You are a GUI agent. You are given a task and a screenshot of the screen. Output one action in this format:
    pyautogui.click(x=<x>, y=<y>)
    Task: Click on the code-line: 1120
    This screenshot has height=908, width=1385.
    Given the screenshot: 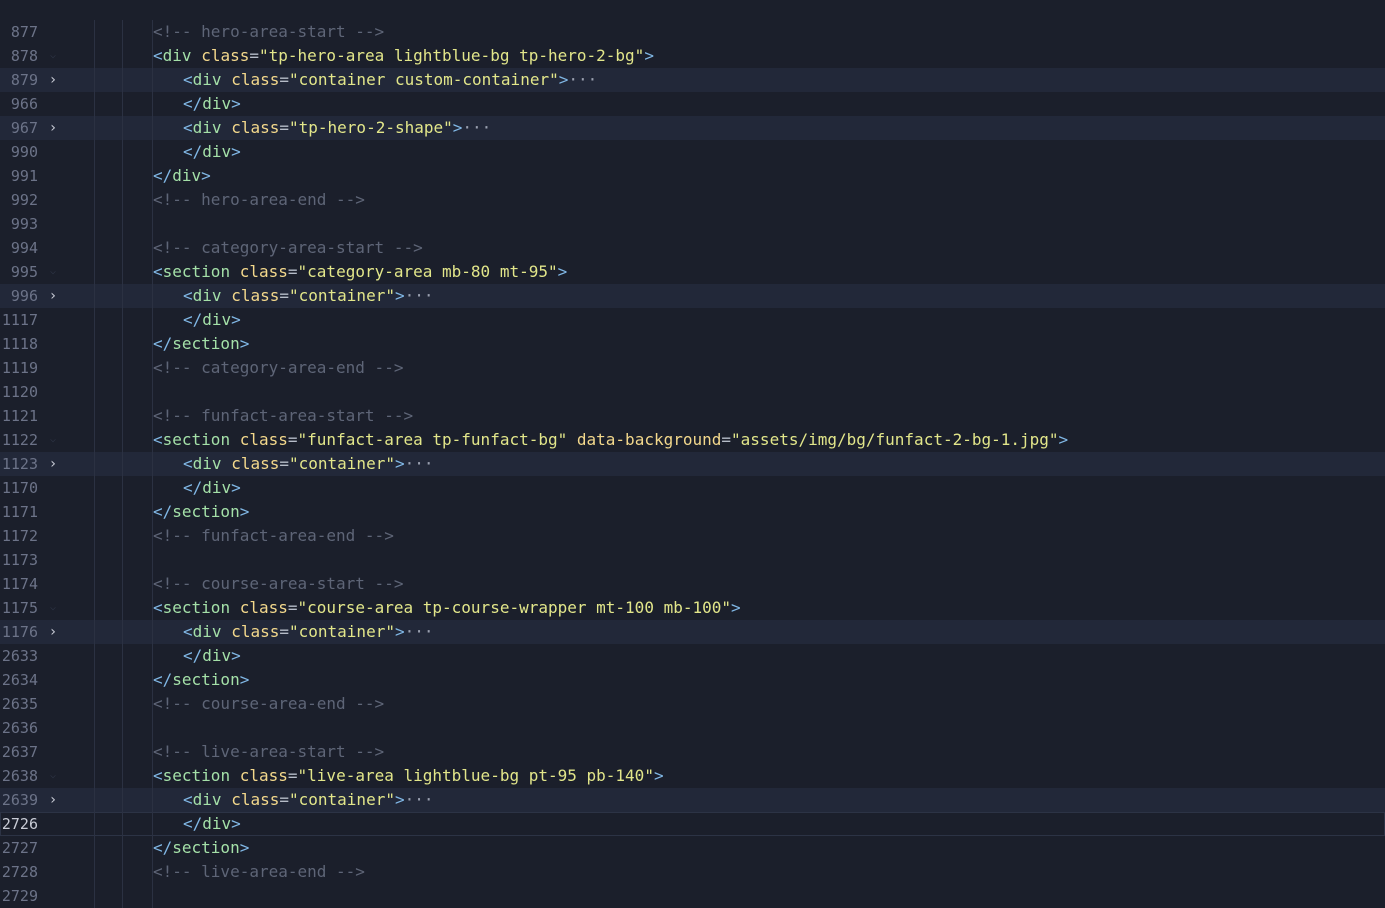 What is the action you would take?
    pyautogui.click(x=692, y=392)
    